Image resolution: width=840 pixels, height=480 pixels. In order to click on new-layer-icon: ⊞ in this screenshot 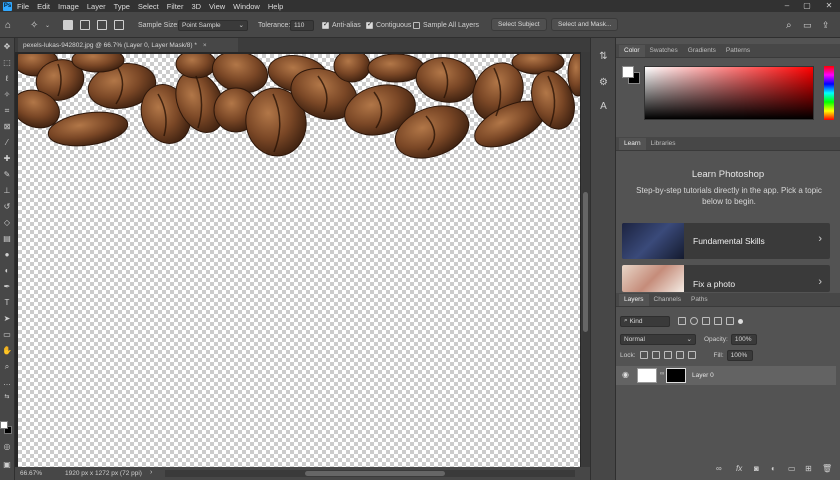, I will do `click(808, 468)`.